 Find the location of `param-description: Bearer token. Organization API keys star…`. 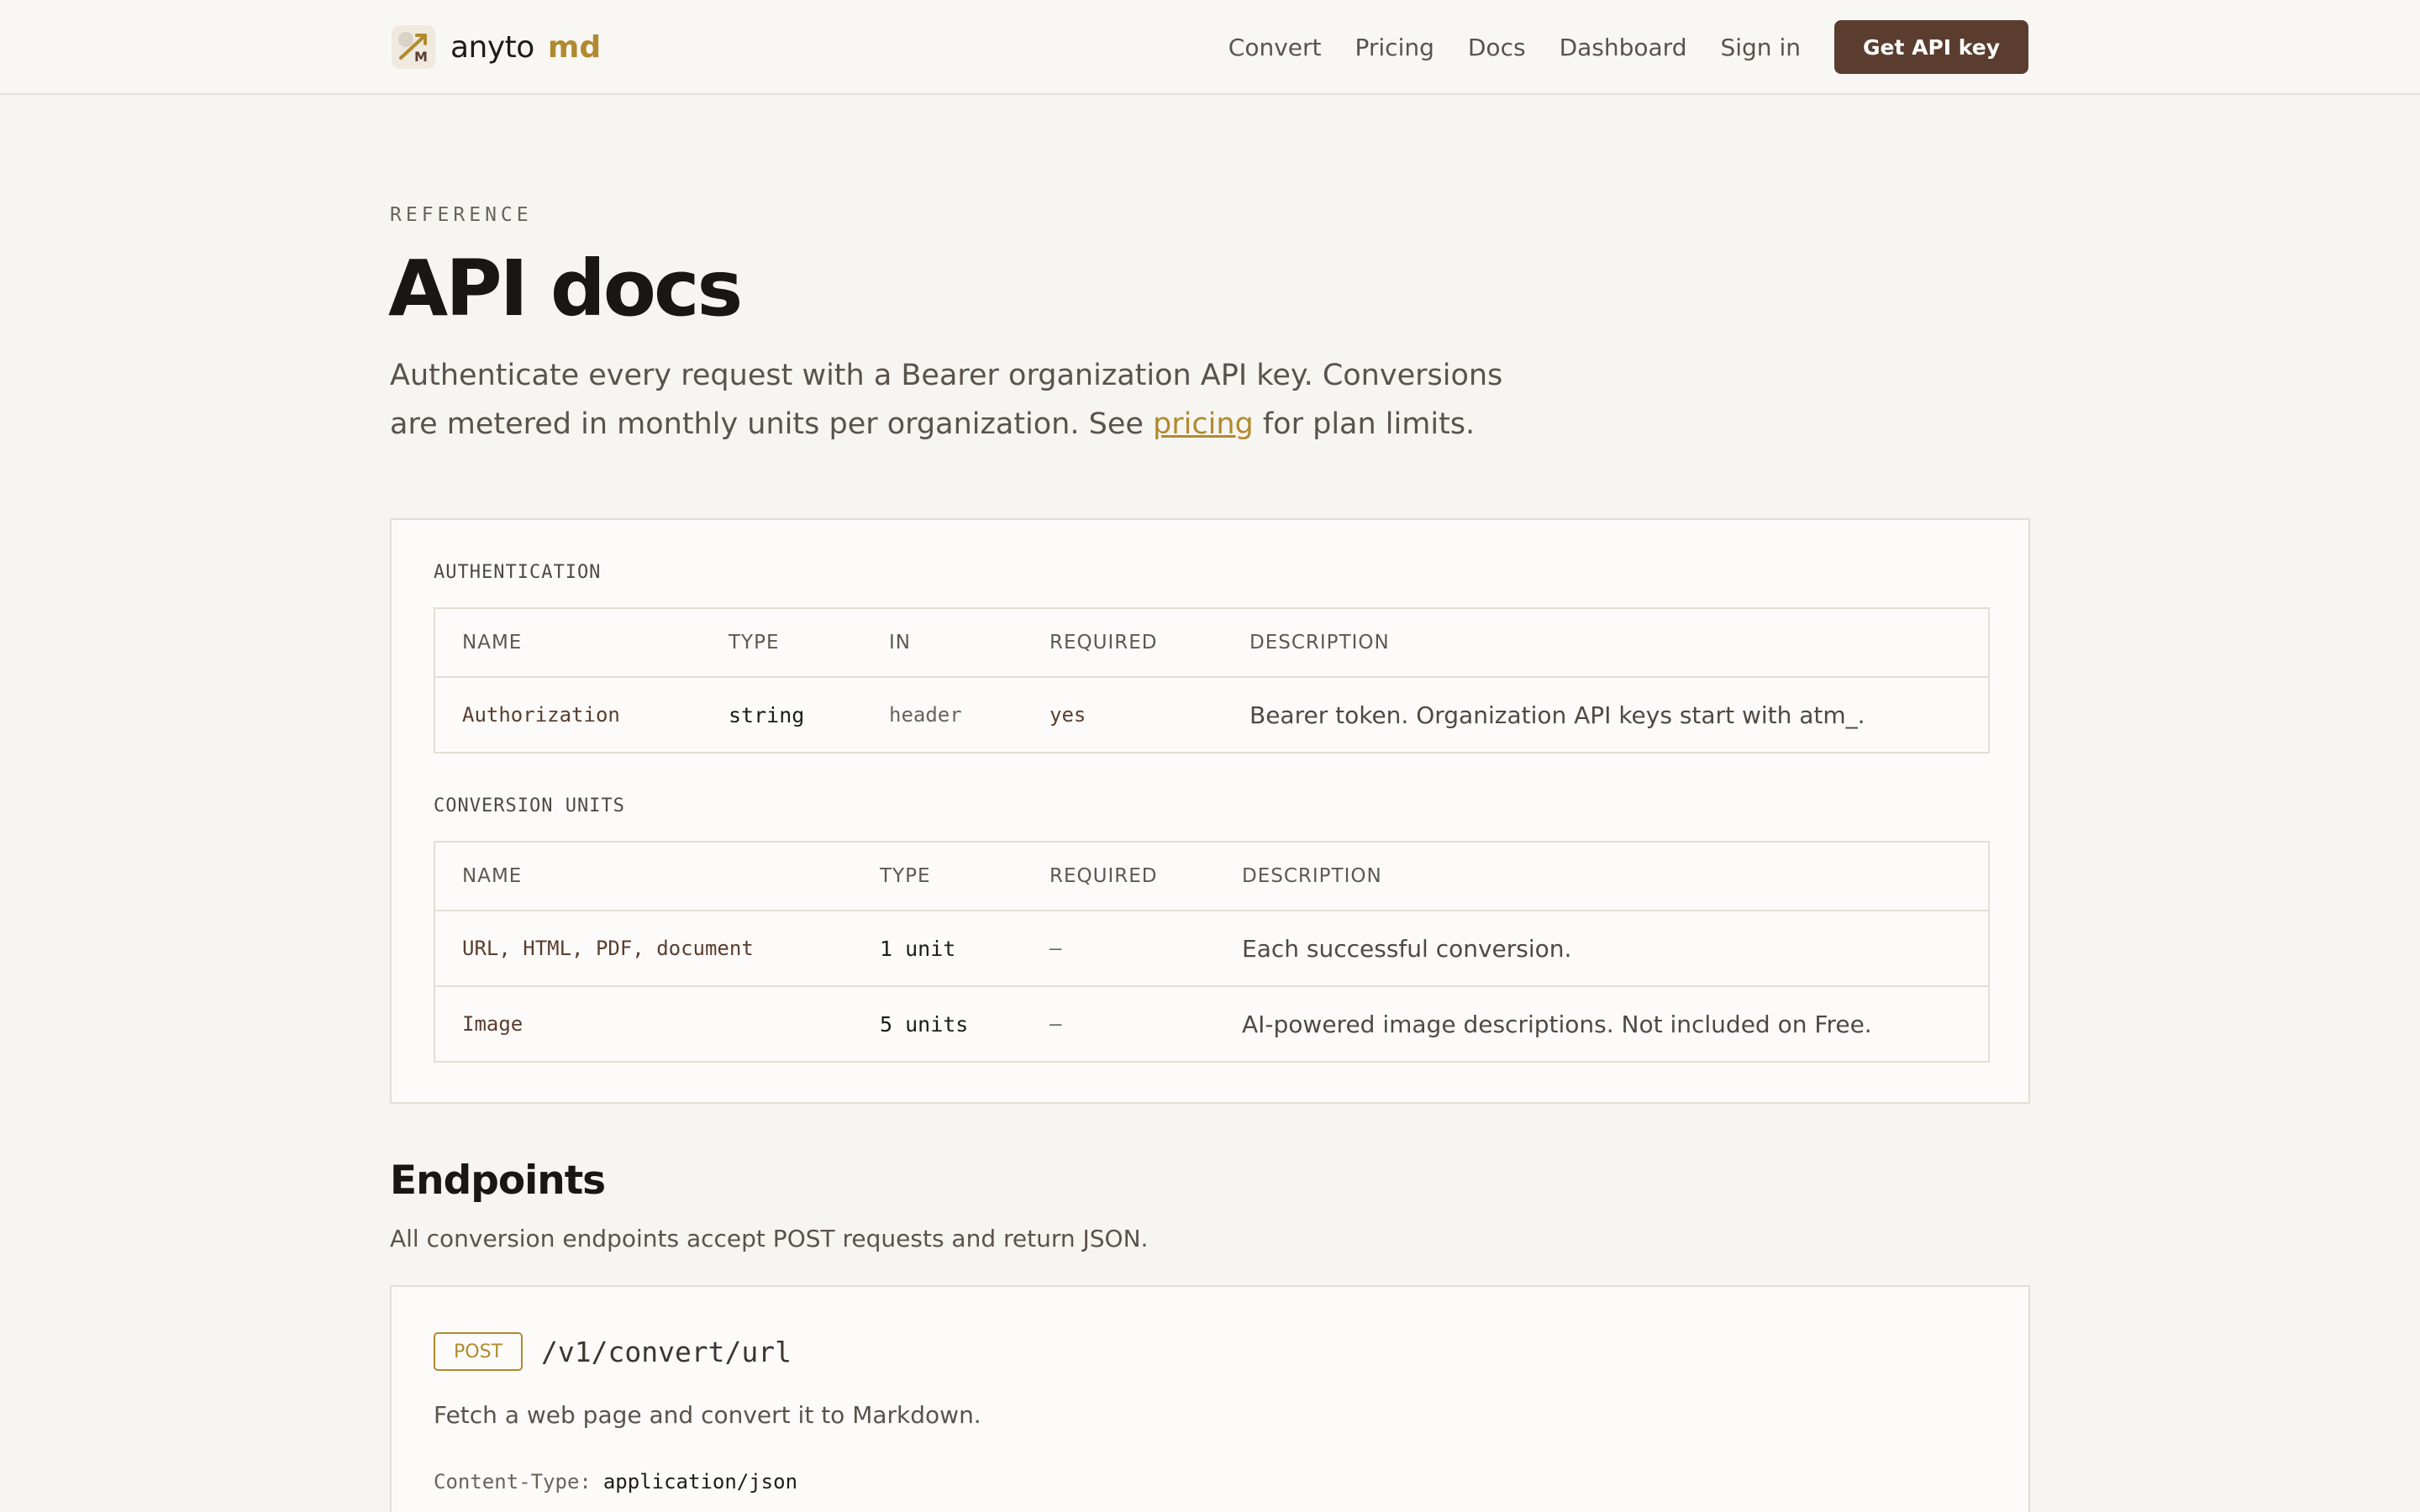

param-description: Bearer token. Organization API keys star… is located at coordinates (1557, 715).